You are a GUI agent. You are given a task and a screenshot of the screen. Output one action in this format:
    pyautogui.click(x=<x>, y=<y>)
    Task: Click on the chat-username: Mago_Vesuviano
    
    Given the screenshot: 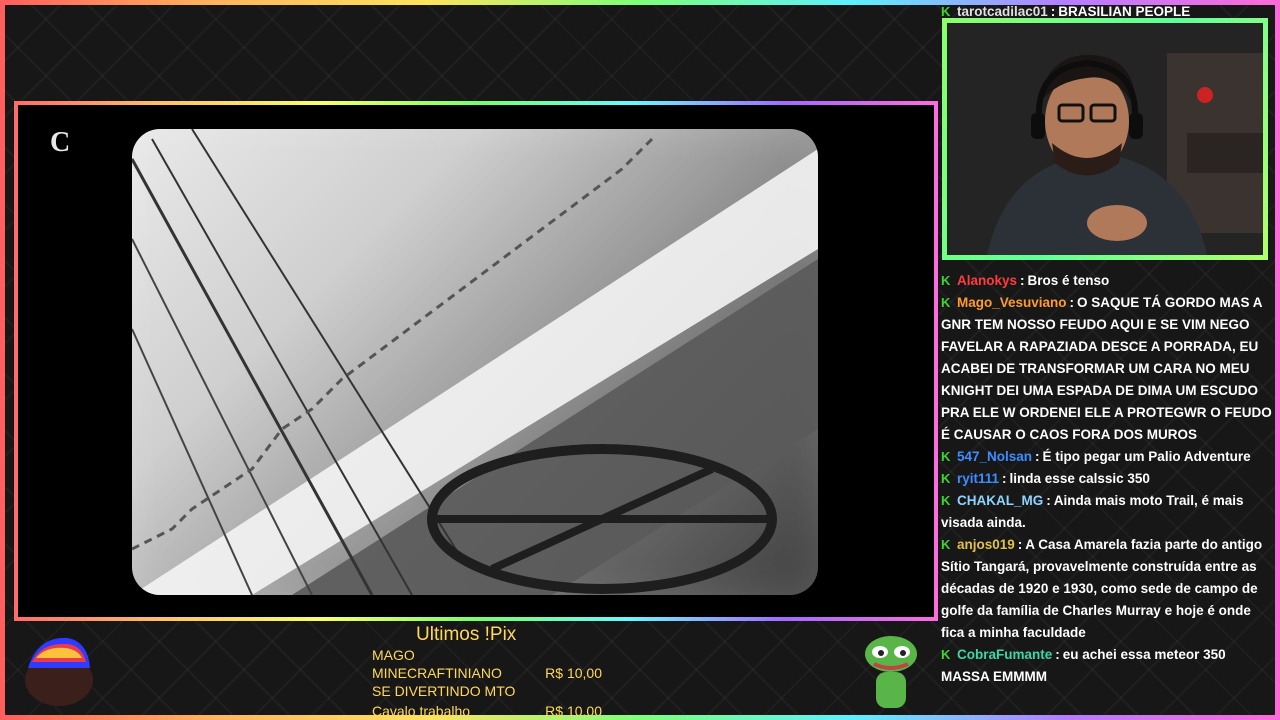 What is the action you would take?
    pyautogui.click(x=1012, y=302)
    